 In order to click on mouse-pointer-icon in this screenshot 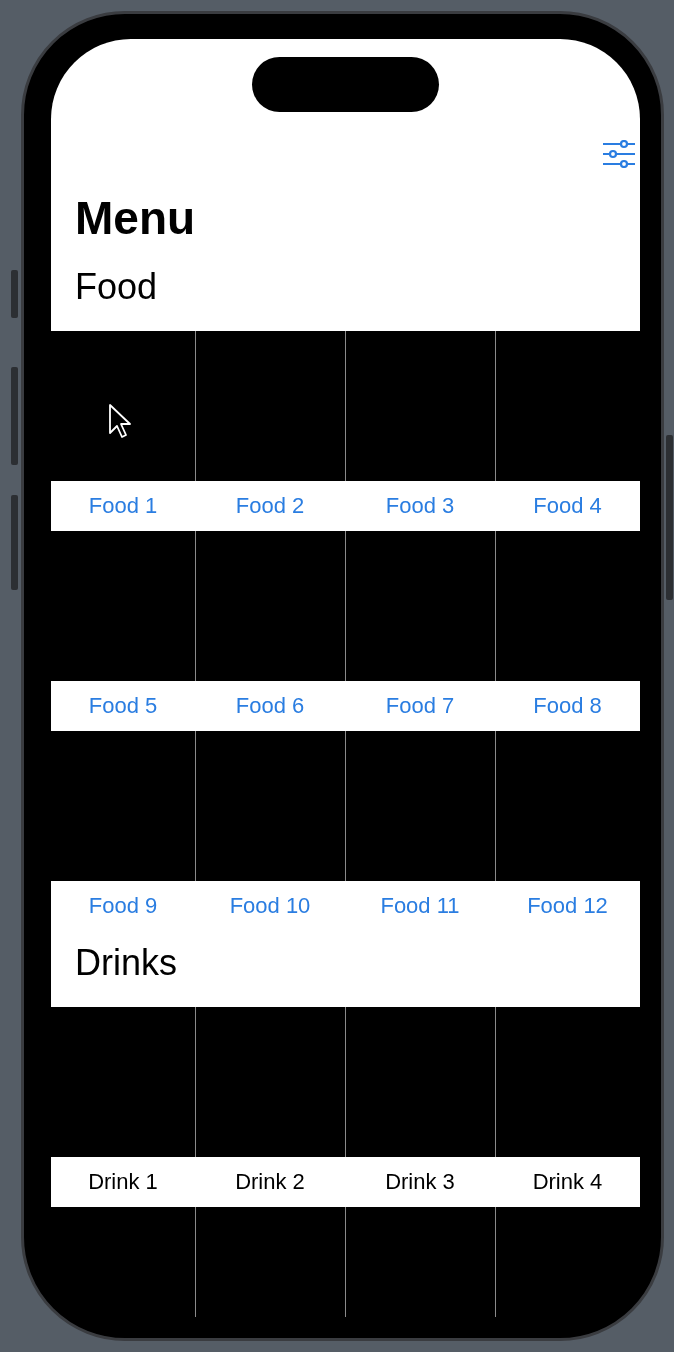, I will do `click(120, 421)`.